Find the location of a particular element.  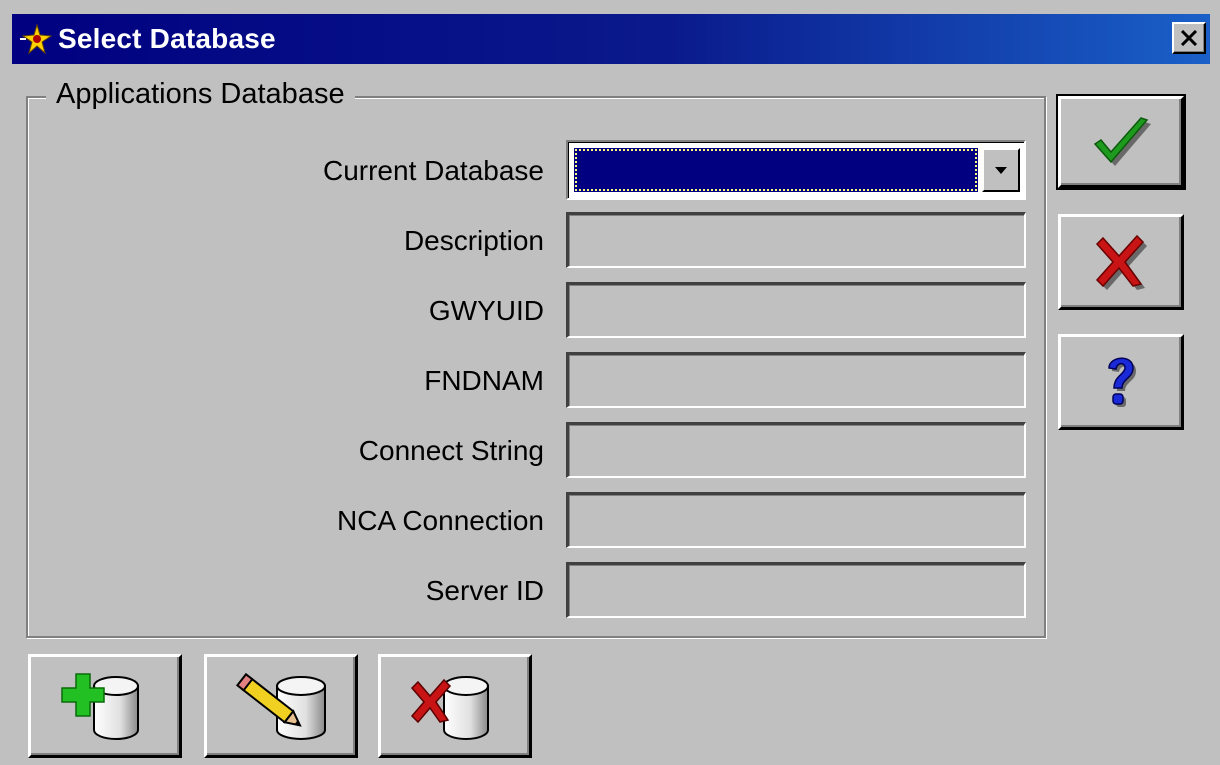

dropdown-button is located at coordinates (1001, 170).